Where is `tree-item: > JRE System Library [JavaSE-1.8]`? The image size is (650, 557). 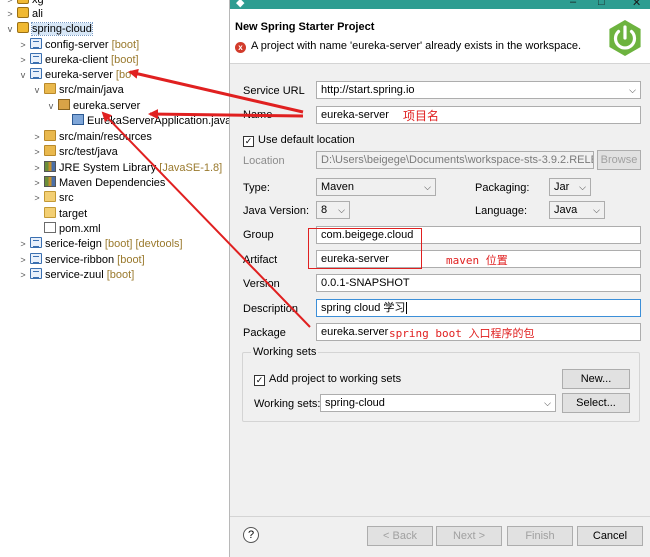 tree-item: > JRE System Library [JavaSE-1.8] is located at coordinates (127, 168).